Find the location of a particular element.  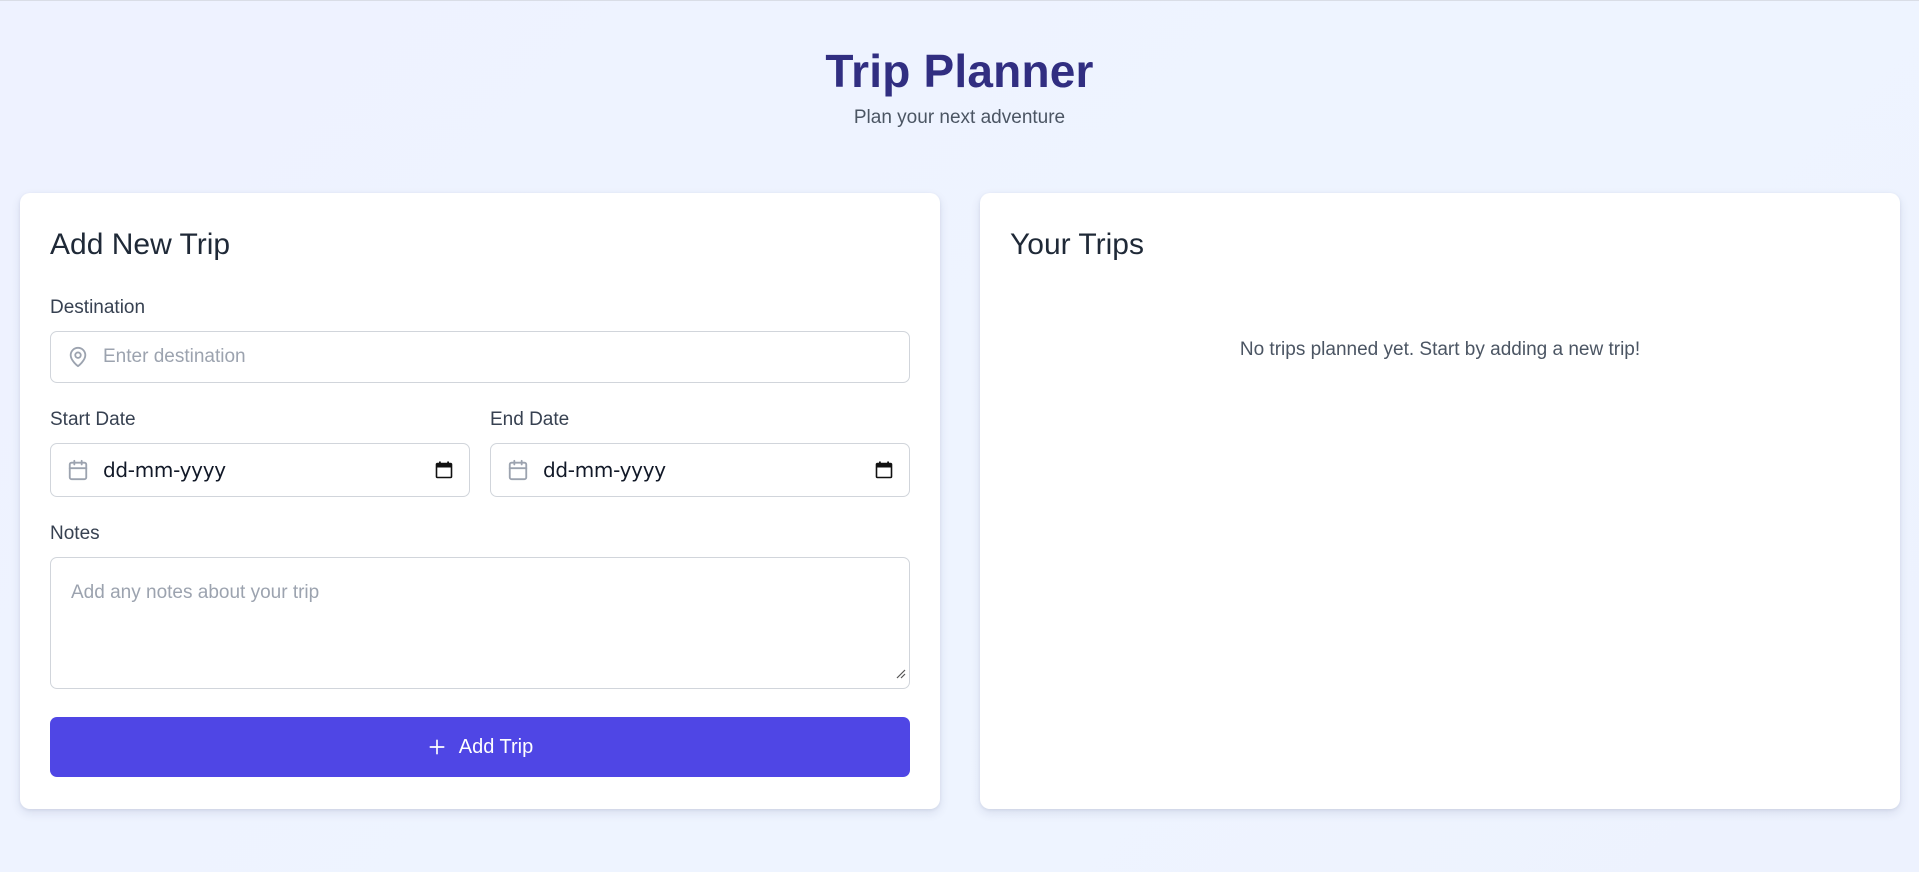

page-subtitle: Plan your next adventure is located at coordinates (959, 117).